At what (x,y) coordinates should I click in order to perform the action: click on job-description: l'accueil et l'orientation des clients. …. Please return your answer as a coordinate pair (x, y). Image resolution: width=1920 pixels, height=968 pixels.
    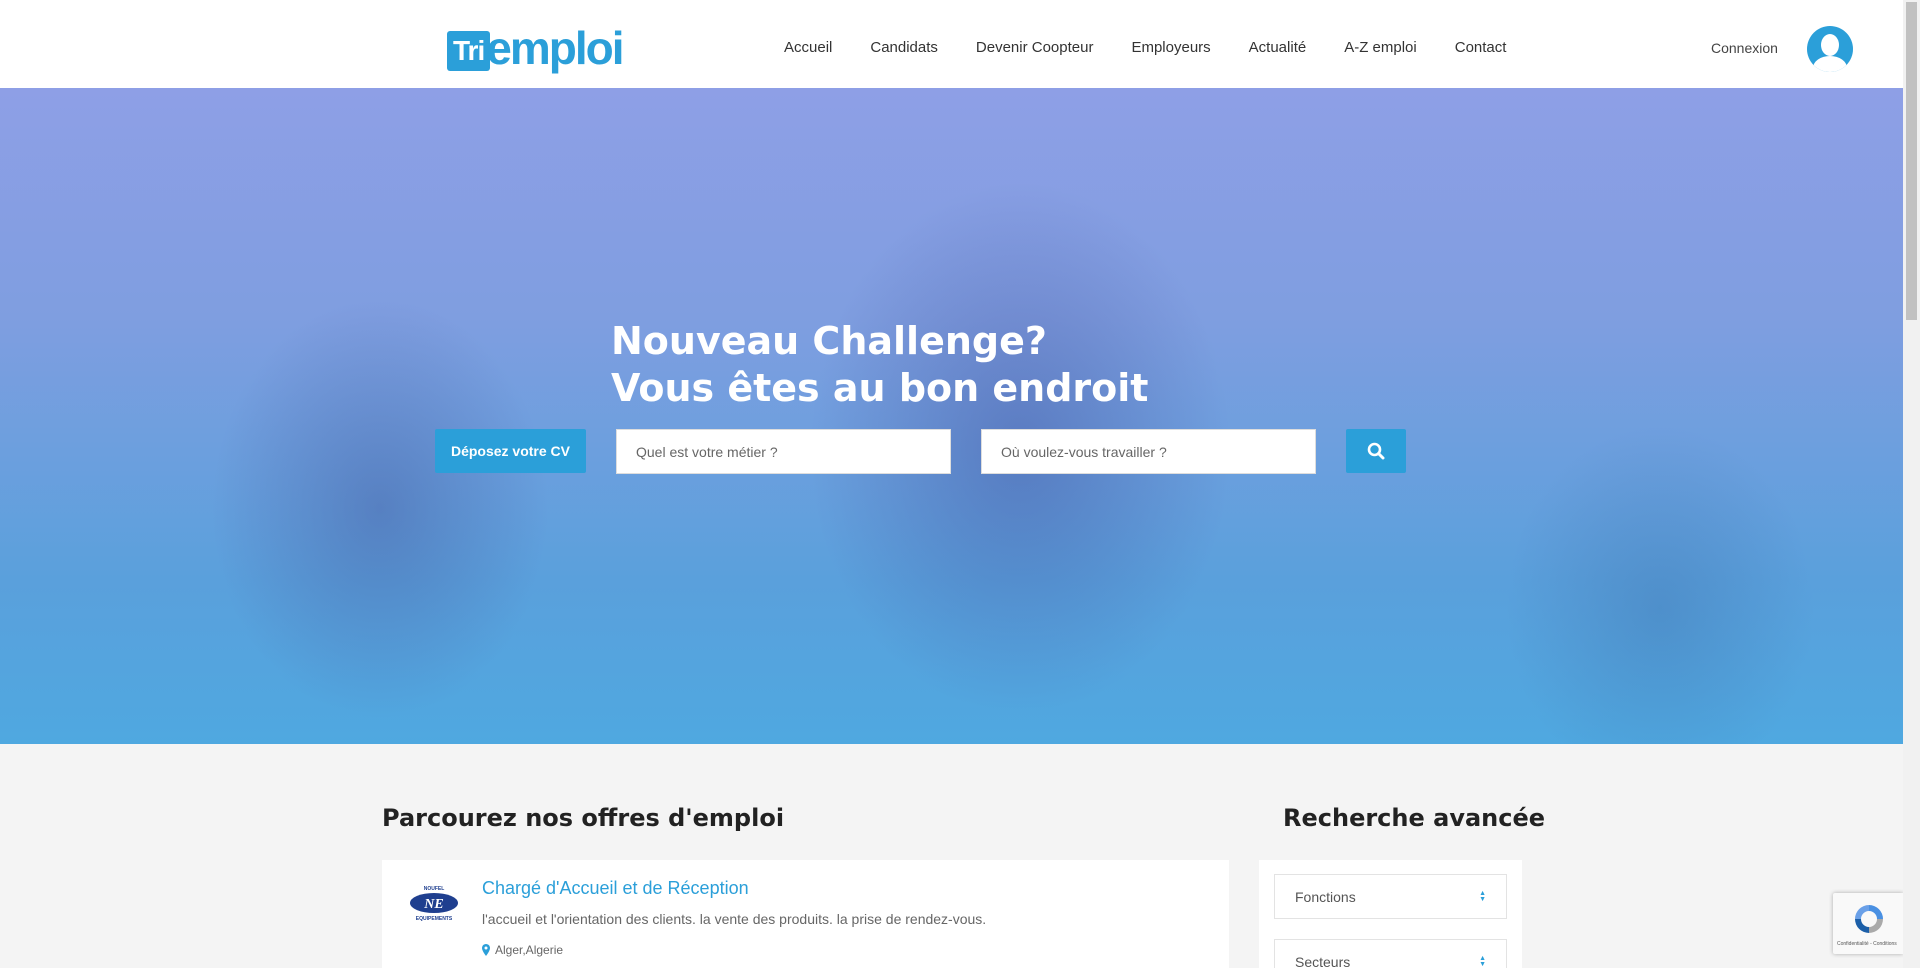
    Looking at the image, I should click on (734, 919).